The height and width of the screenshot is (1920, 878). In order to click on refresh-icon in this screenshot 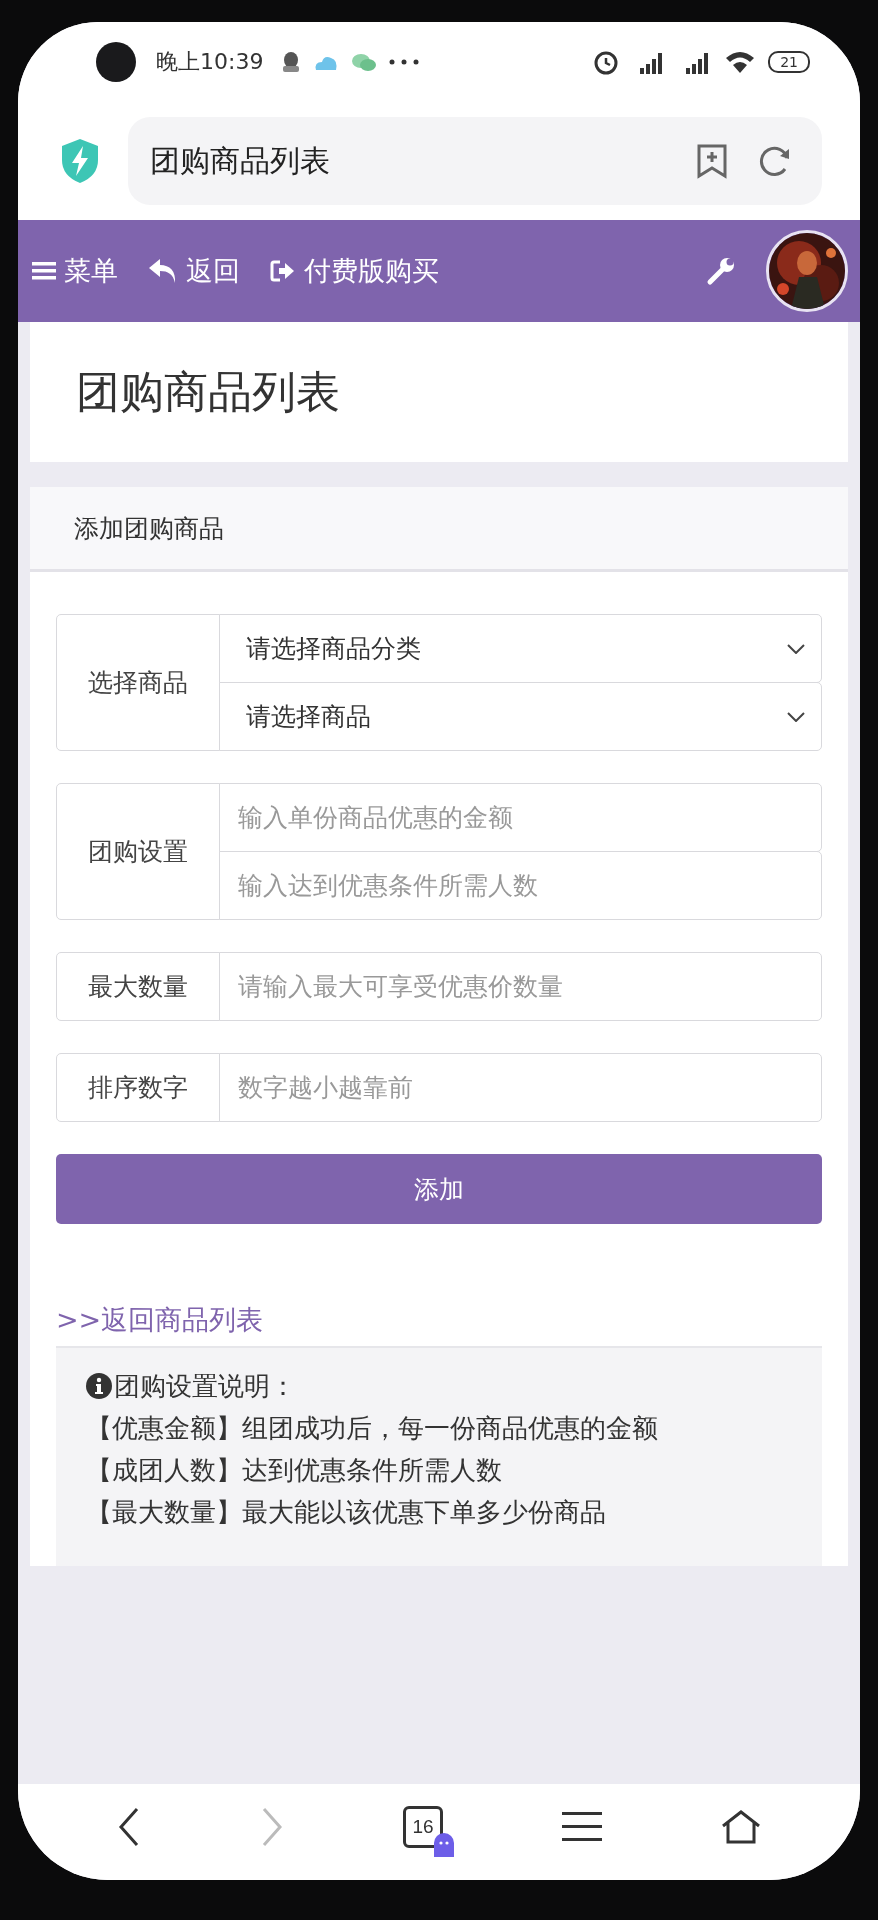, I will do `click(775, 161)`.